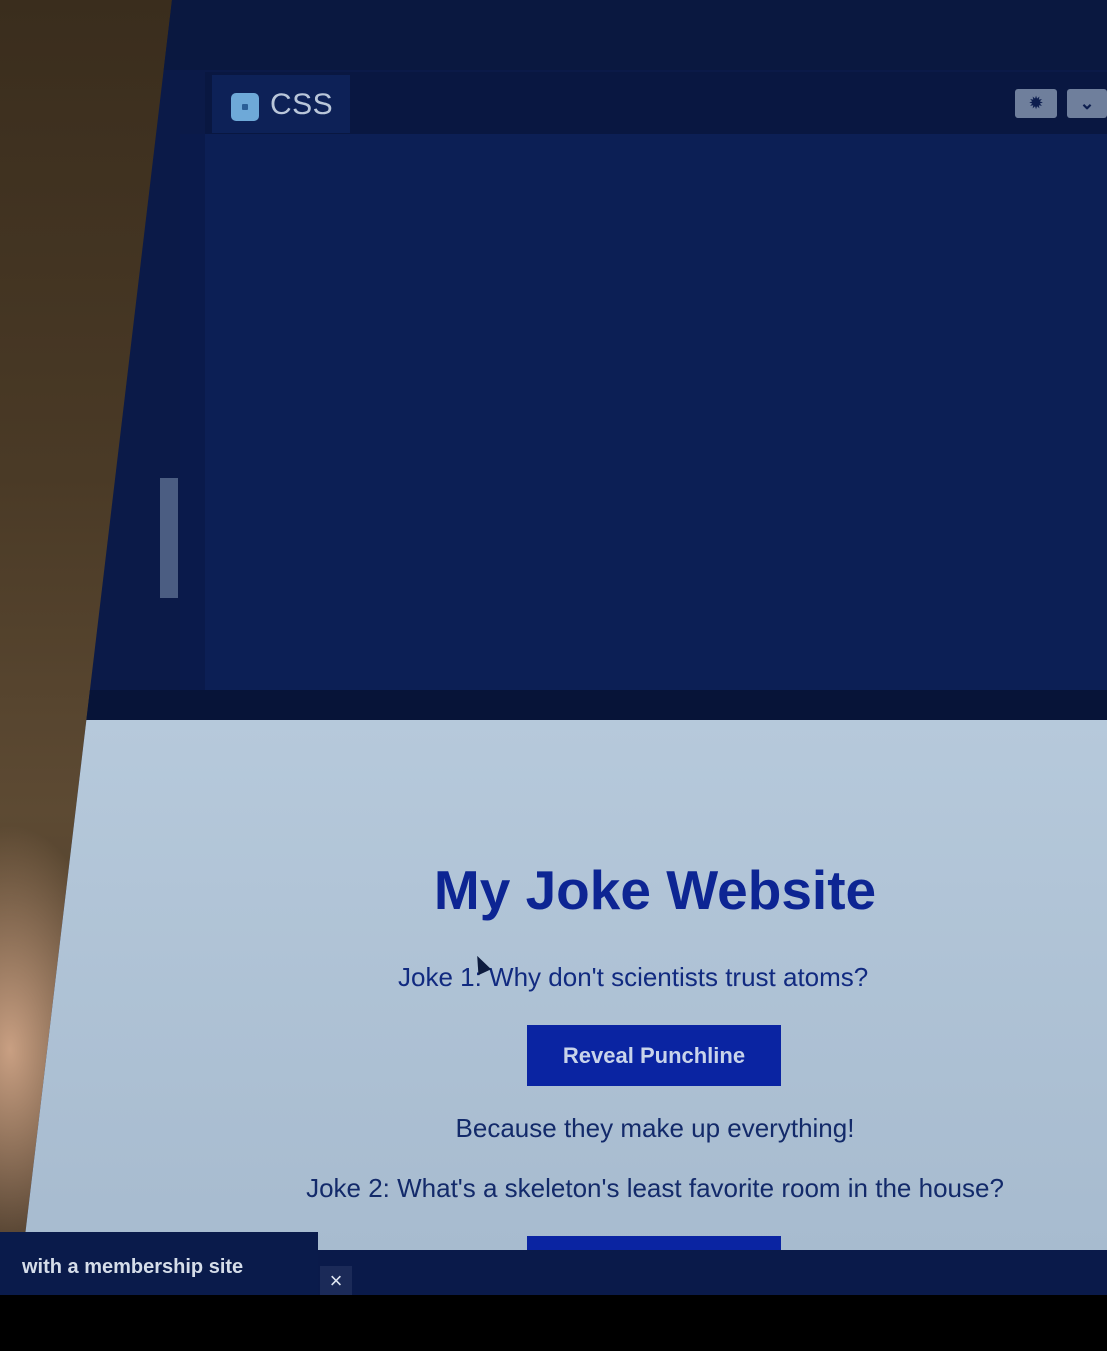  I want to click on css-file-icon, so click(245, 107).